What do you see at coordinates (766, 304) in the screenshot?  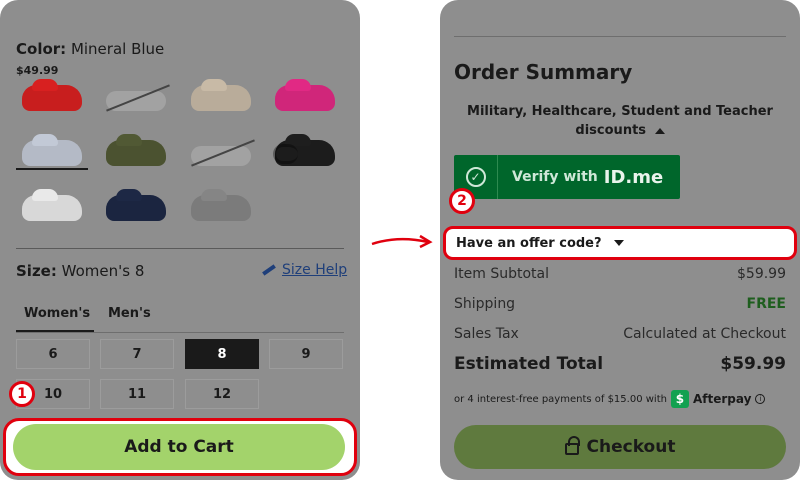 I see `shipping-value: FREE` at bounding box center [766, 304].